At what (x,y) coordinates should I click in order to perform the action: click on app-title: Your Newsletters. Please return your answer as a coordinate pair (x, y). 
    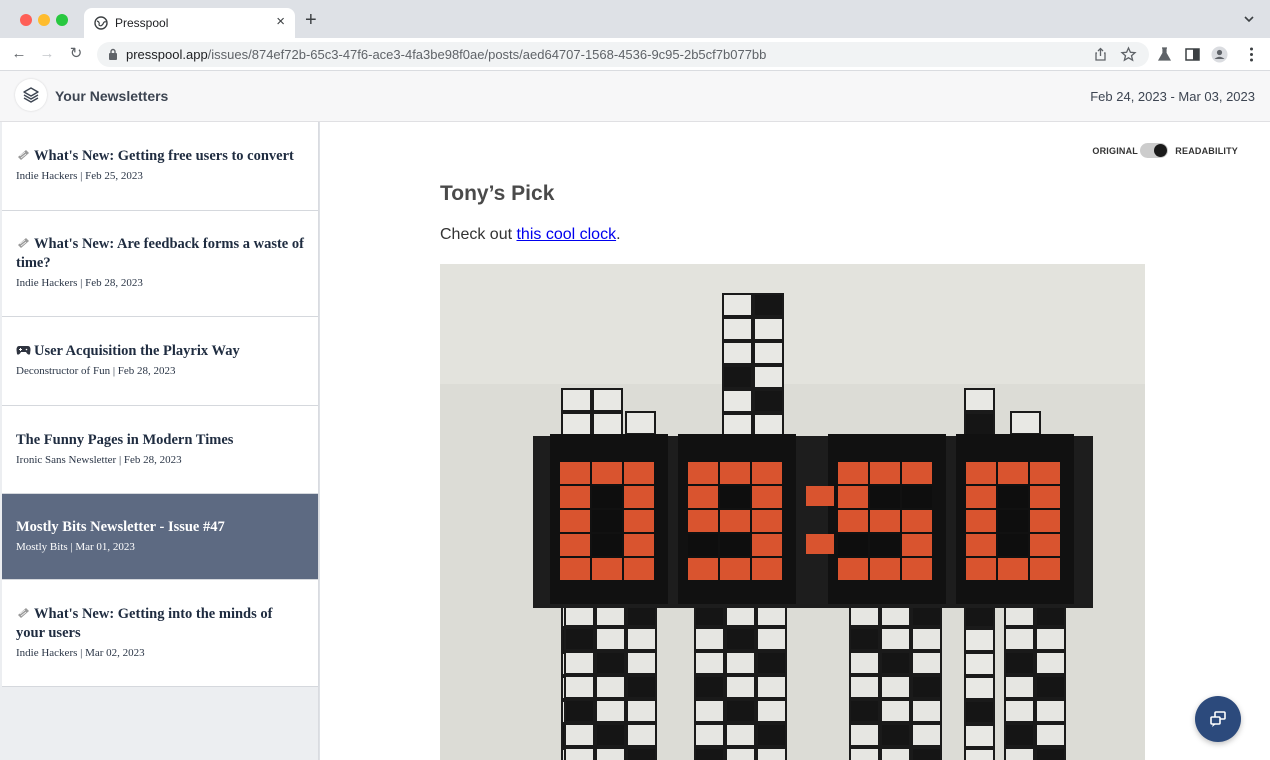
    Looking at the image, I should click on (112, 96).